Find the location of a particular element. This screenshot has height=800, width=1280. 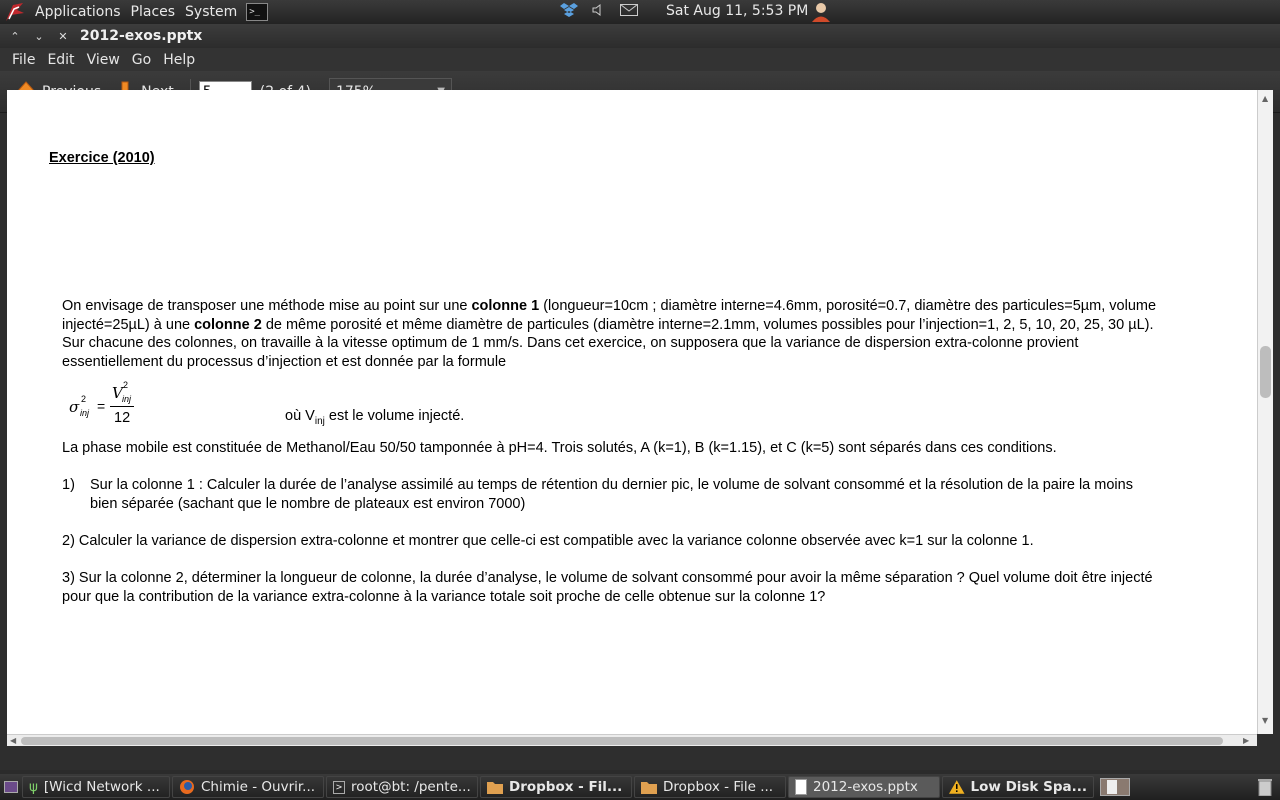

terminal-launcher-icon: >_ is located at coordinates (257, 12).